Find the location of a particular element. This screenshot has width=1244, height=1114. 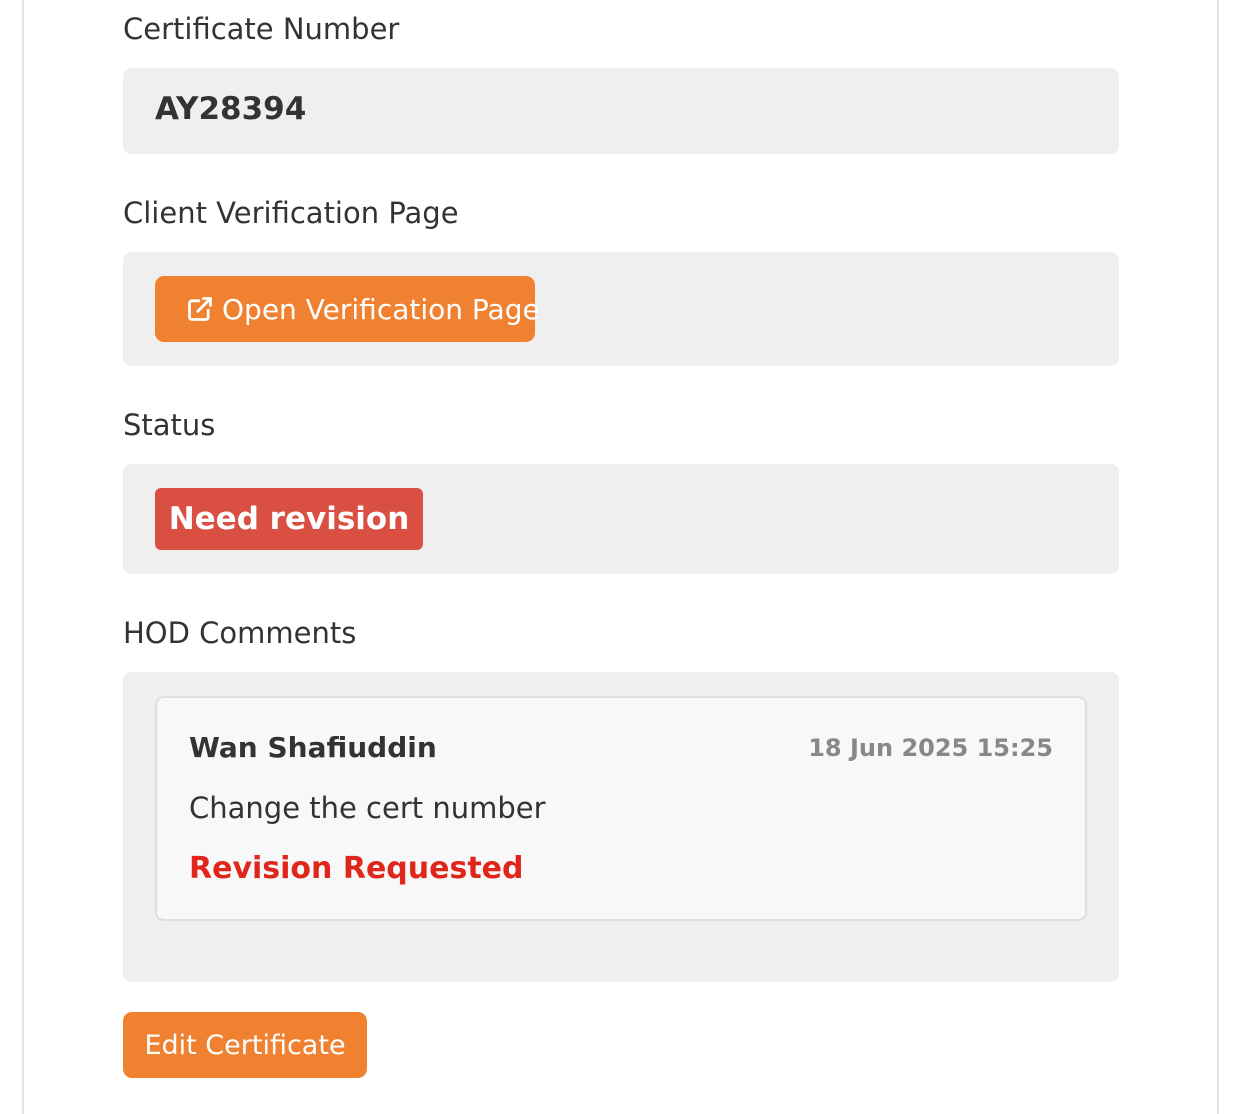

edit-certificate-button: Edit Certificate is located at coordinates (245, 1045).